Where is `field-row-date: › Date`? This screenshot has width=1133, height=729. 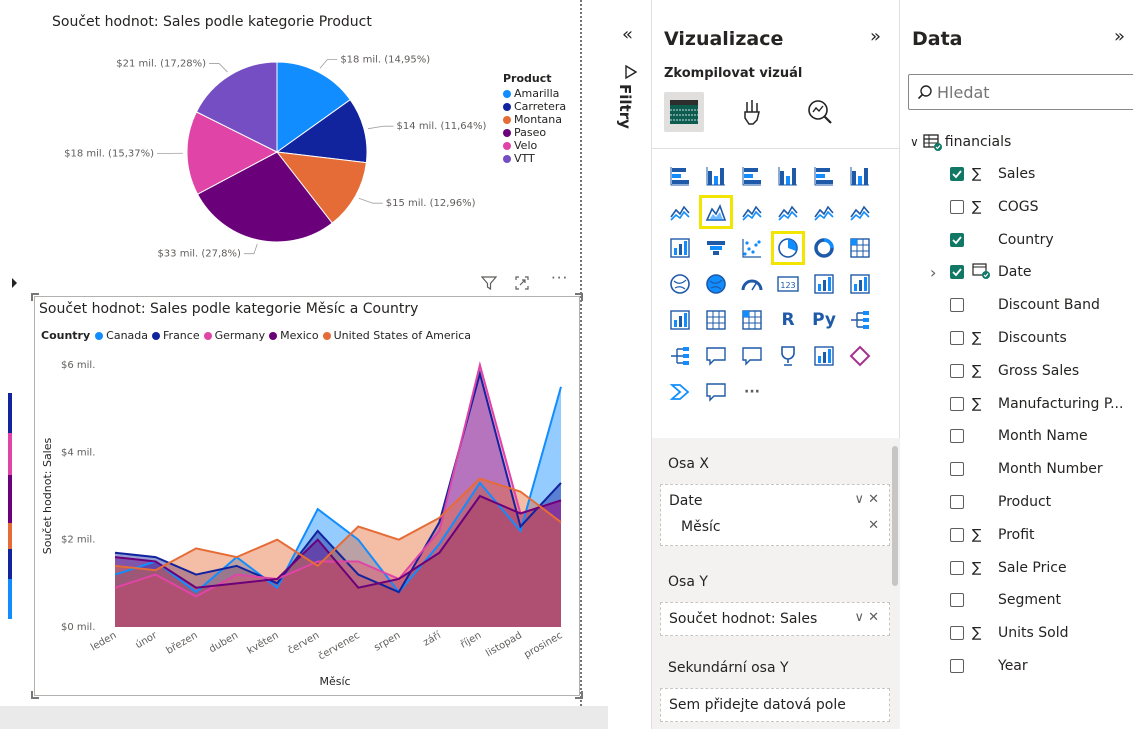 field-row-date: › Date is located at coordinates (980, 272).